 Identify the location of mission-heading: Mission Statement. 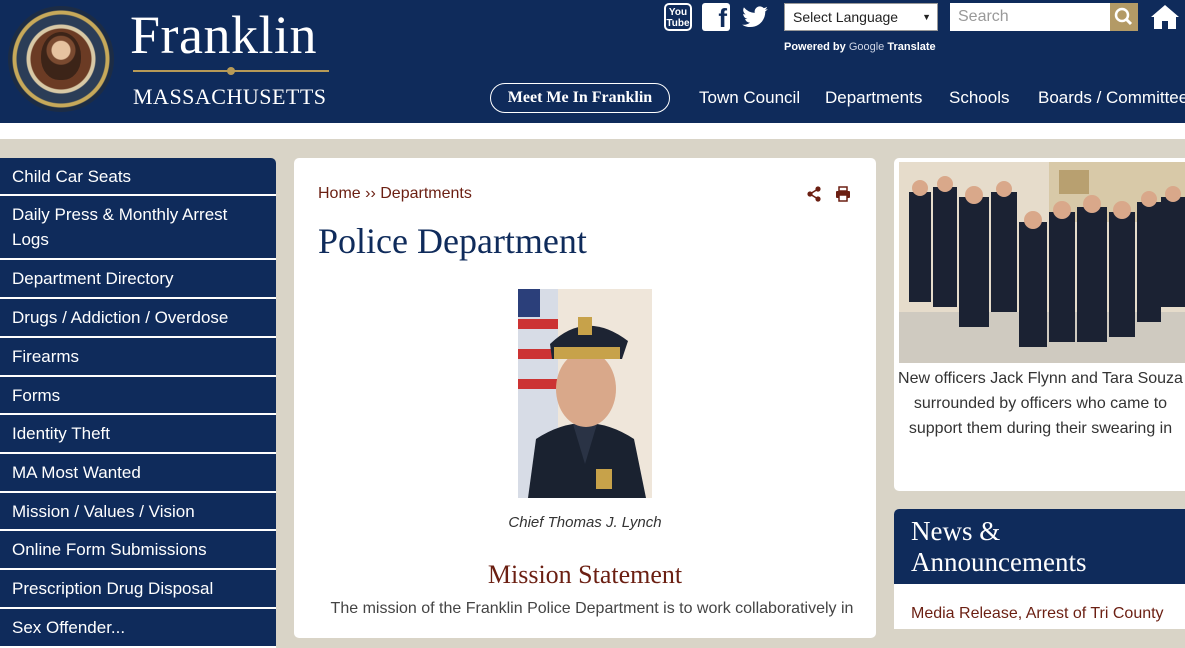
(585, 574).